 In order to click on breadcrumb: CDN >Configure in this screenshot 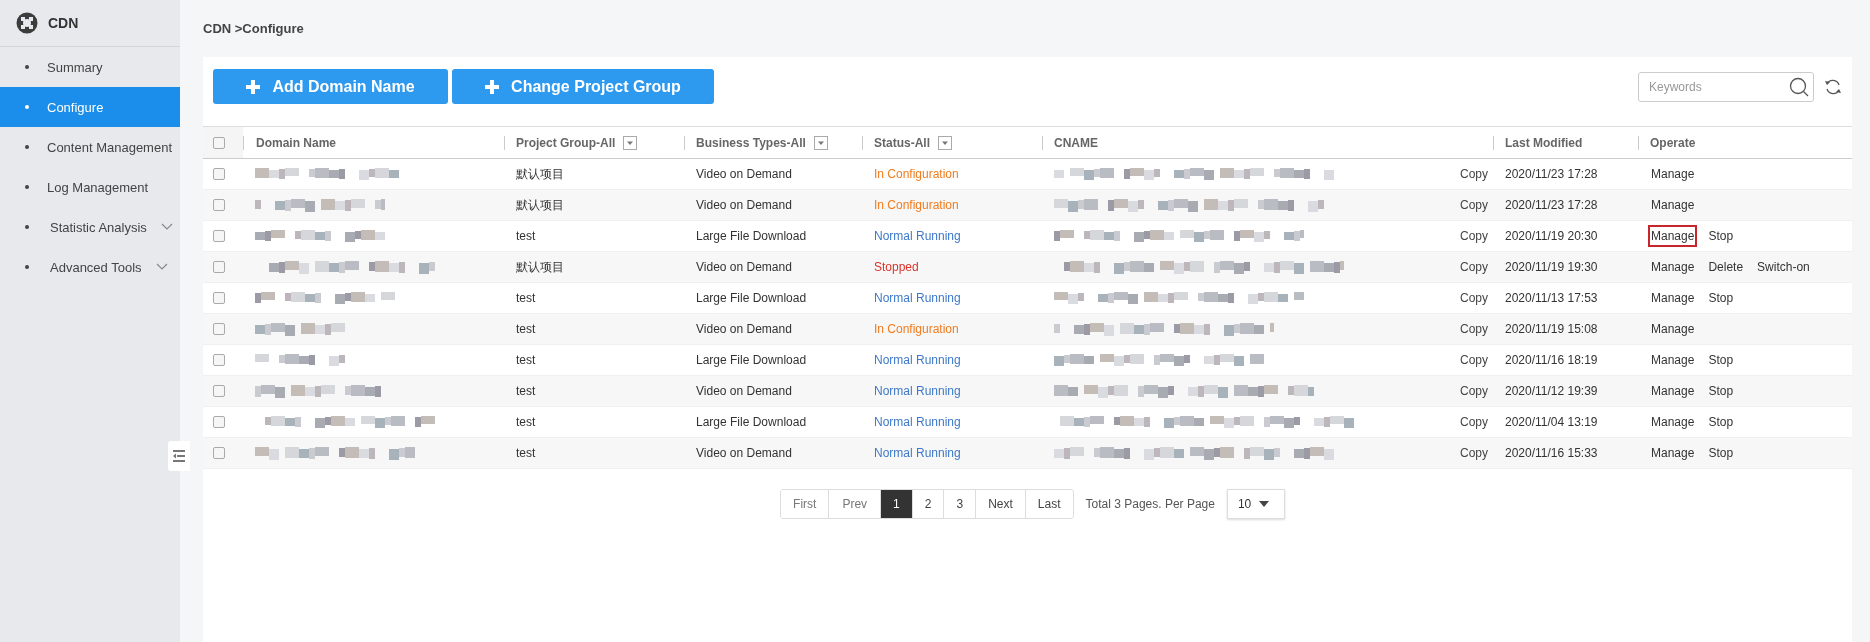, I will do `click(253, 28)`.